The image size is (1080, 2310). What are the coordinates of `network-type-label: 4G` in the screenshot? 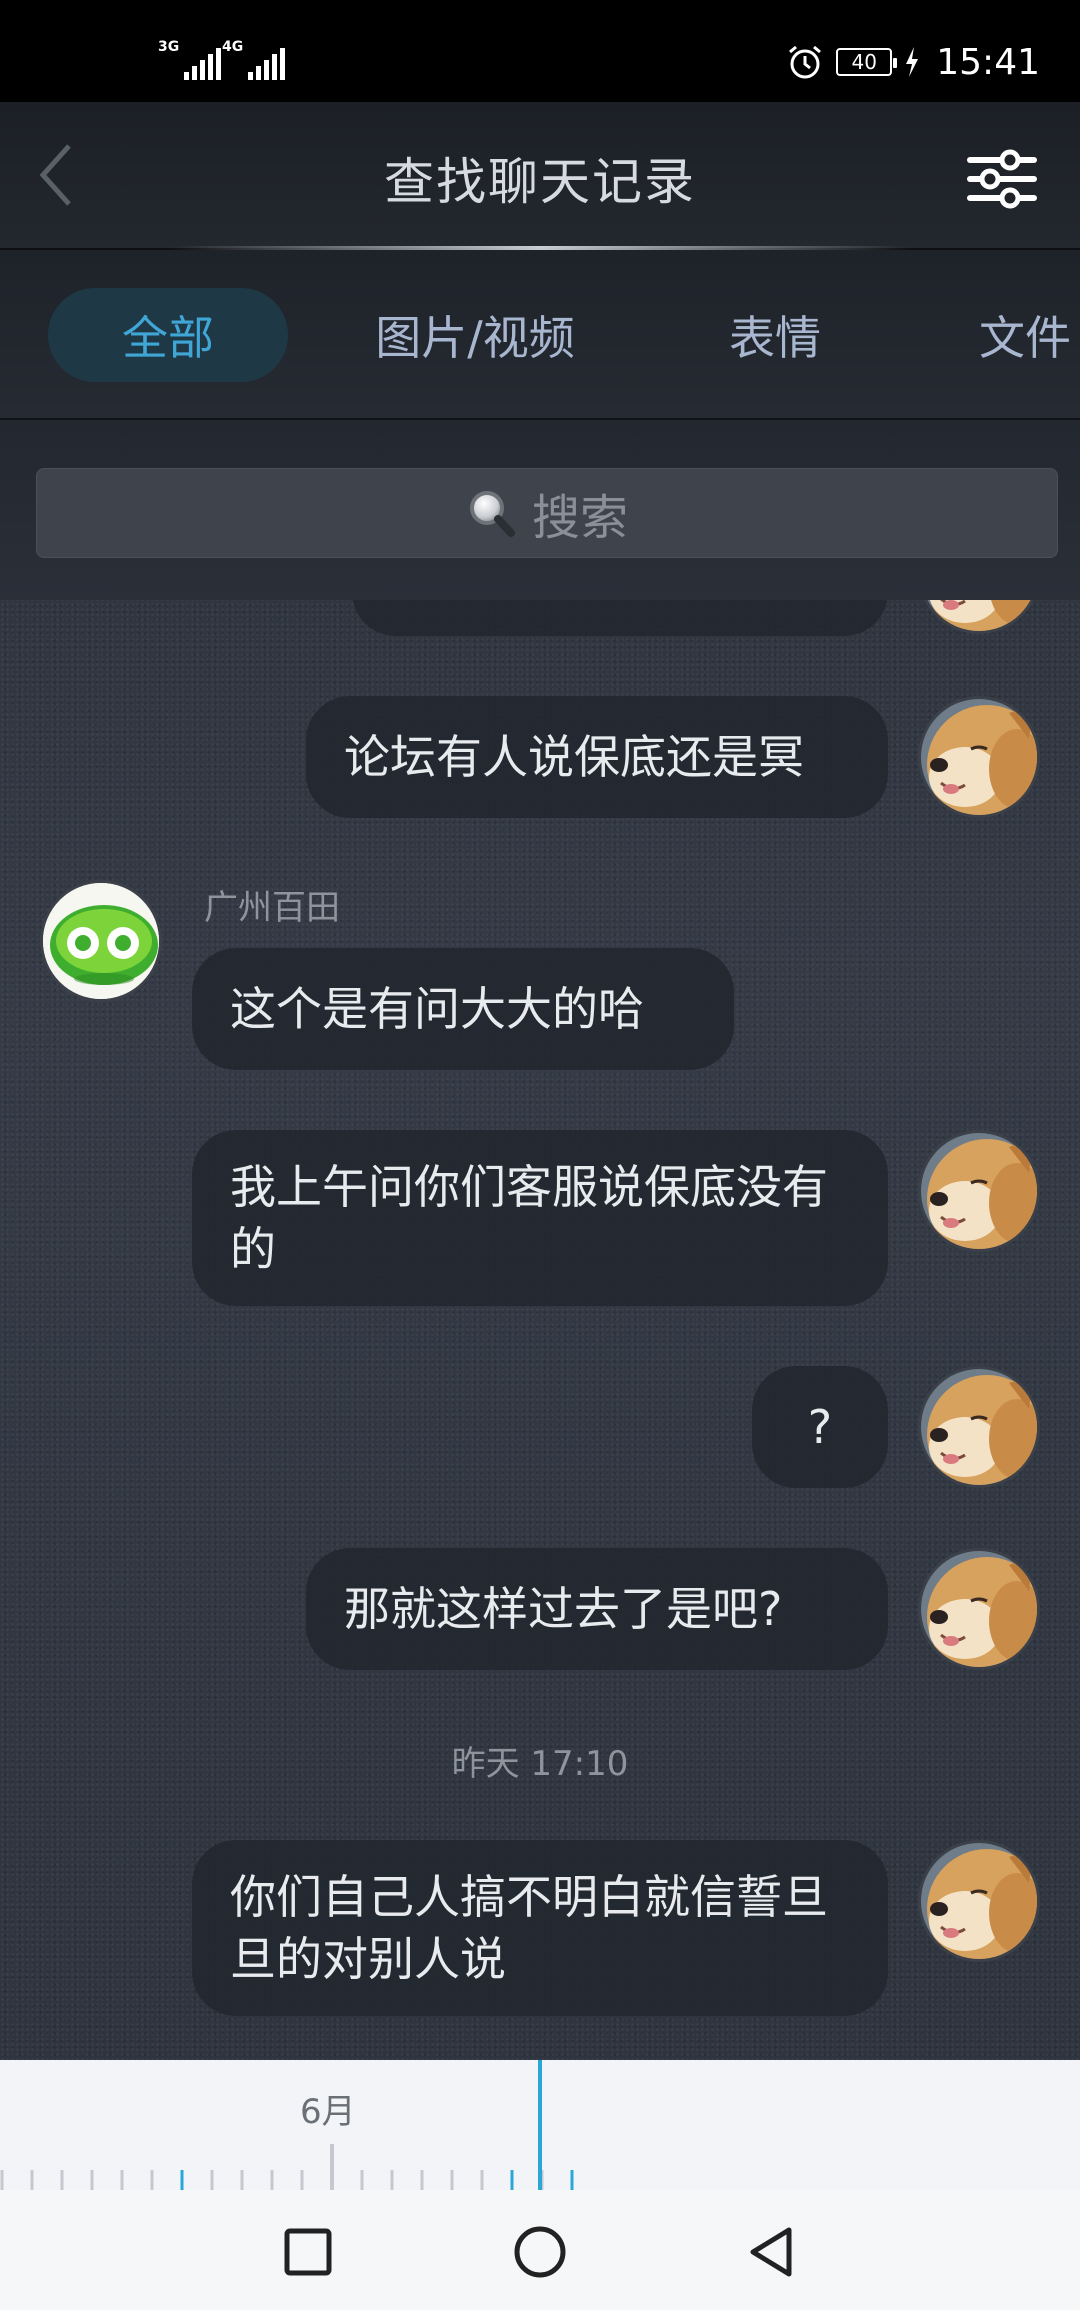 It's located at (233, 47).